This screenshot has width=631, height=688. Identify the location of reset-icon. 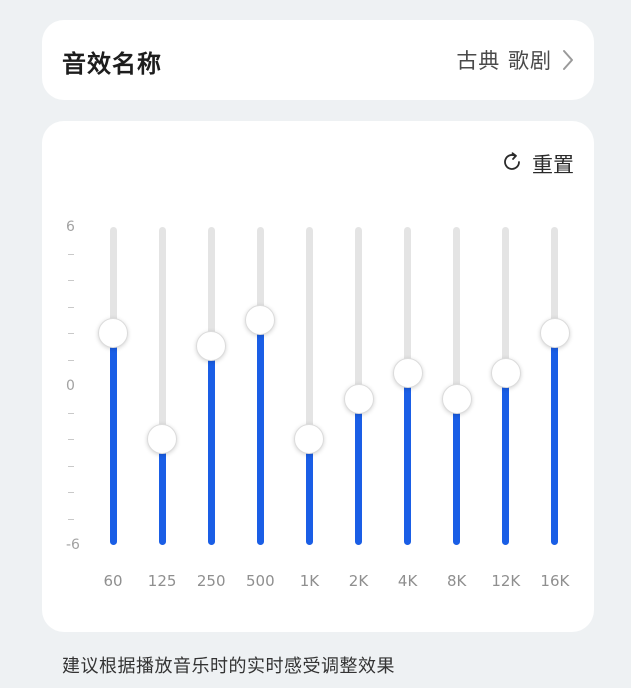
(512, 164).